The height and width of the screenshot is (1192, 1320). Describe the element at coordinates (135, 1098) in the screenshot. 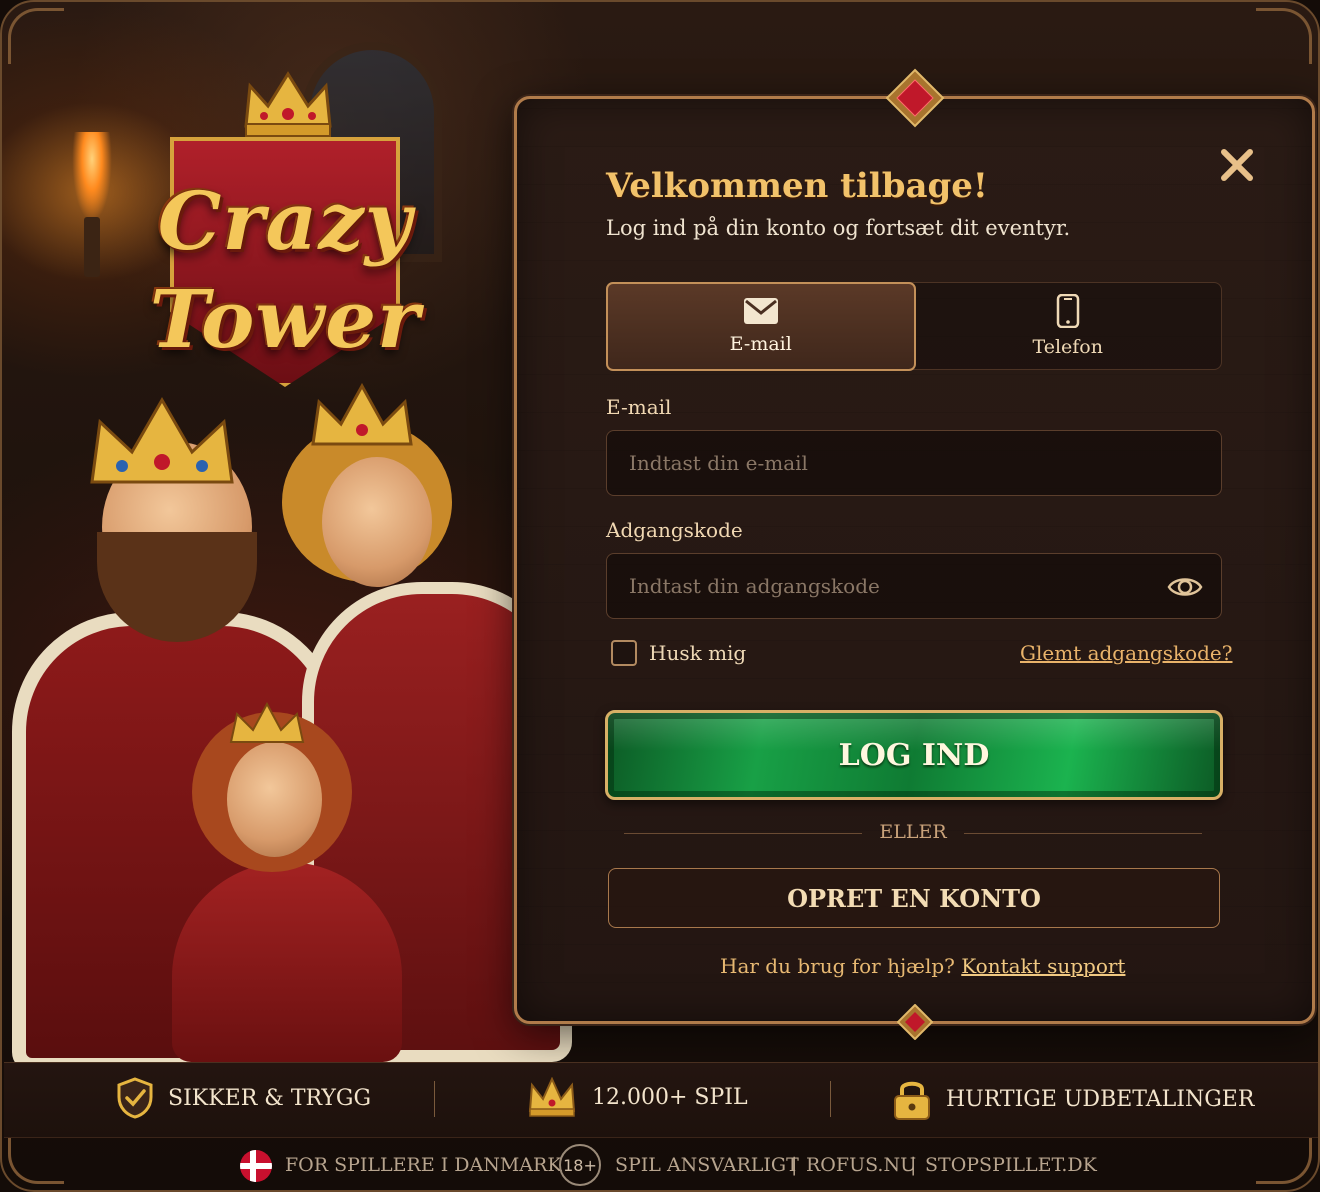

I see `shield-check-icon` at that location.